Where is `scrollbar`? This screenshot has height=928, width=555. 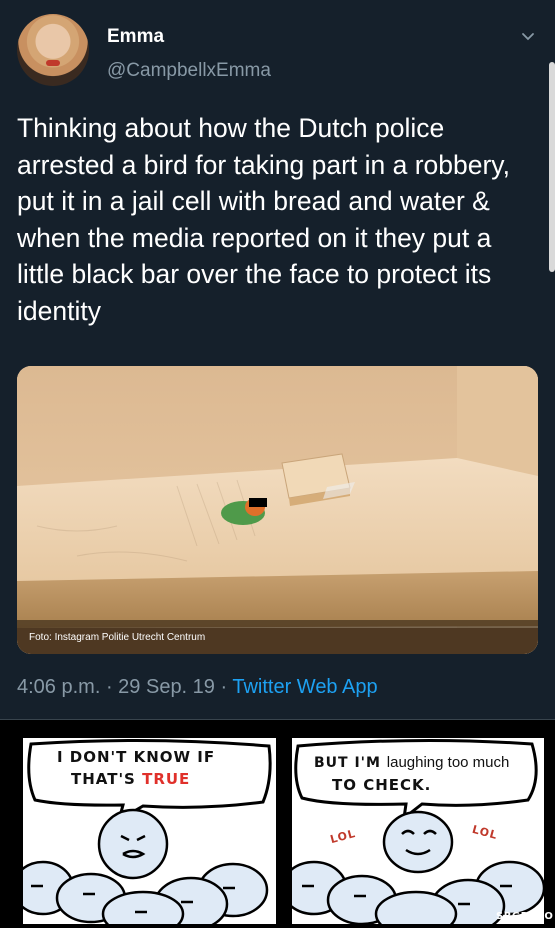 scrollbar is located at coordinates (552, 167).